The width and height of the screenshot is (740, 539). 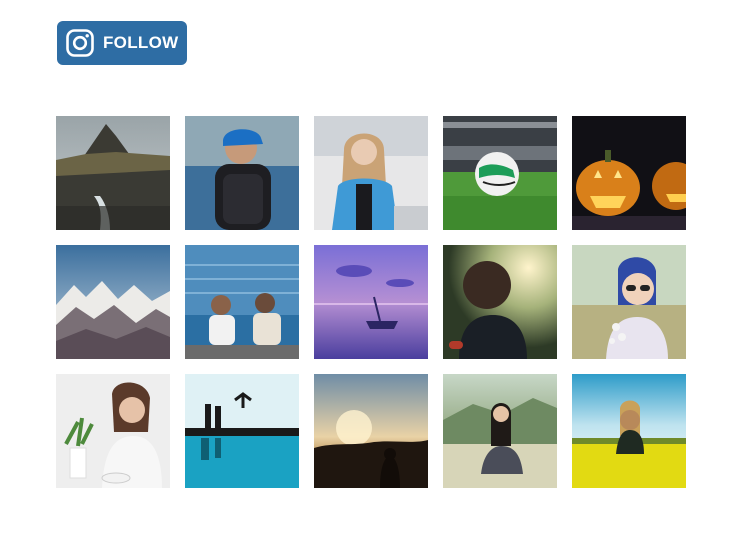 I want to click on photo-sunset-silhouette, so click(x=371, y=431).